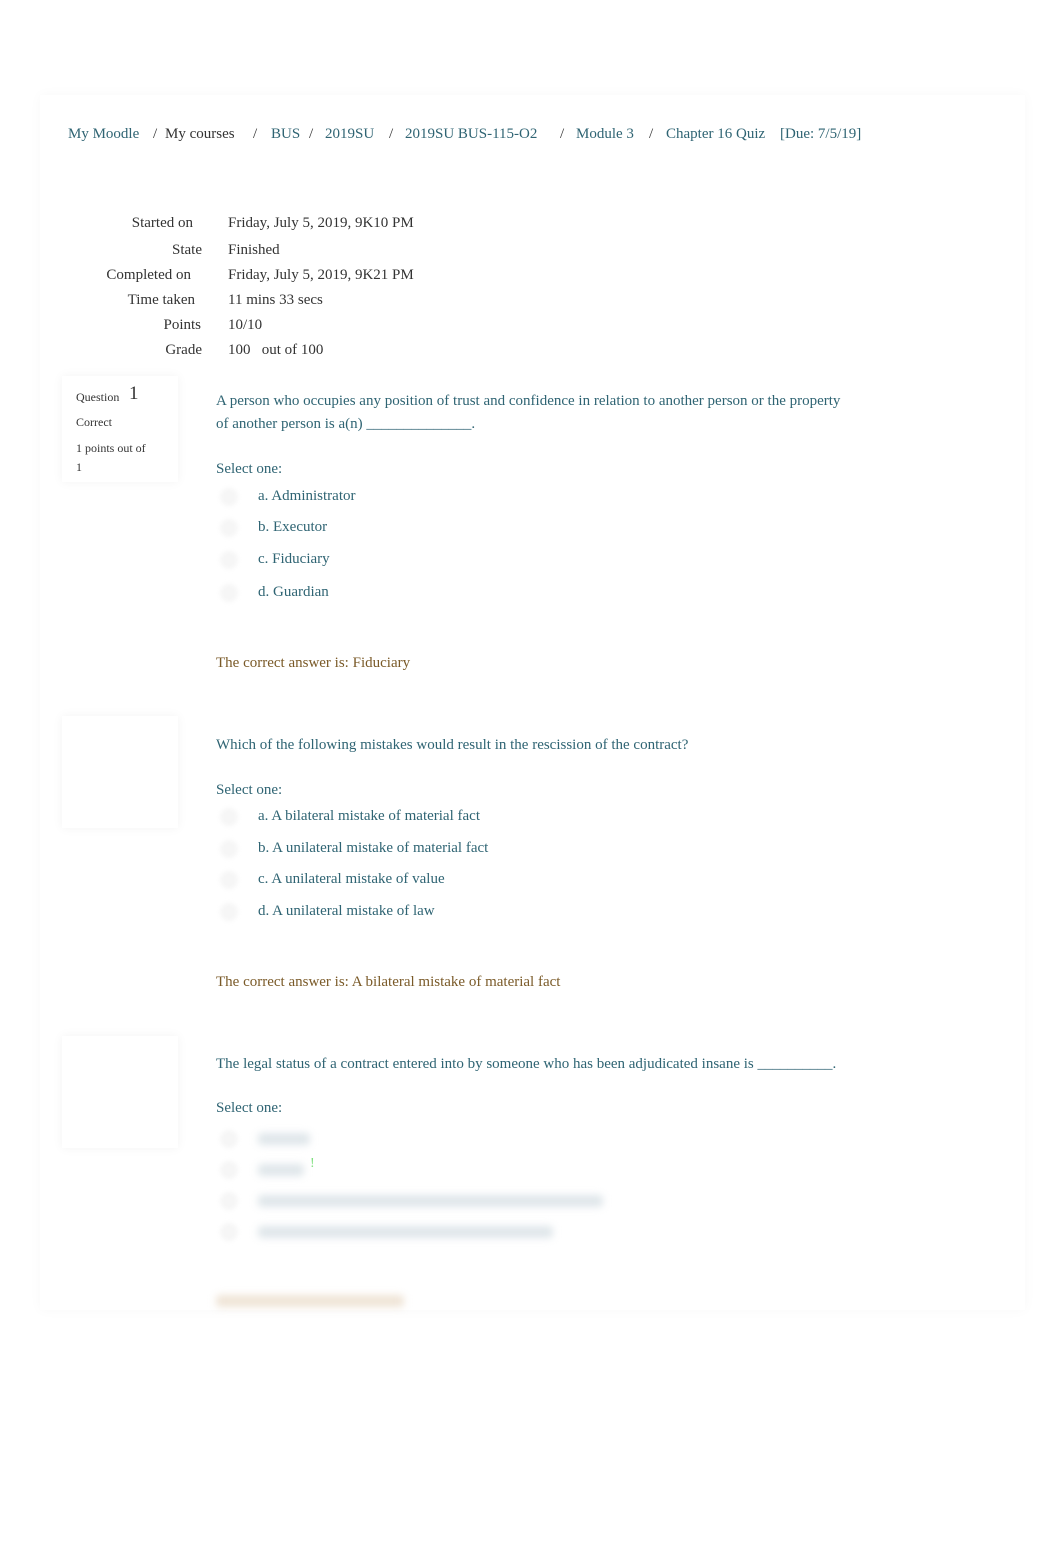 The width and height of the screenshot is (1062, 1561). Describe the element at coordinates (200, 134) in the screenshot. I see `crumb-my-courses: My courses` at that location.